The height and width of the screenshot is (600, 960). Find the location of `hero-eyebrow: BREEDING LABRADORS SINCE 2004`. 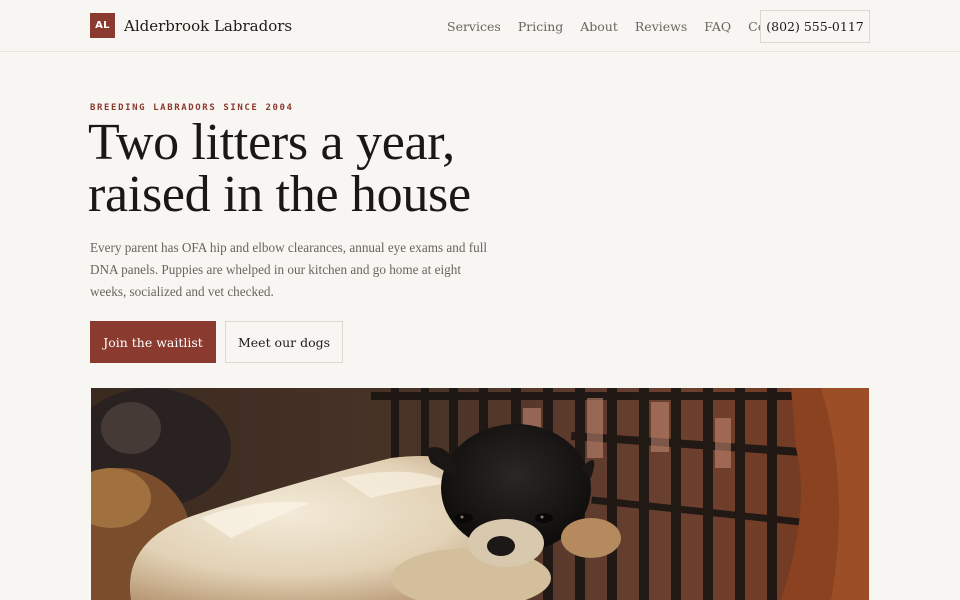

hero-eyebrow: BREEDING LABRADORS SINCE 2004 is located at coordinates (192, 108).